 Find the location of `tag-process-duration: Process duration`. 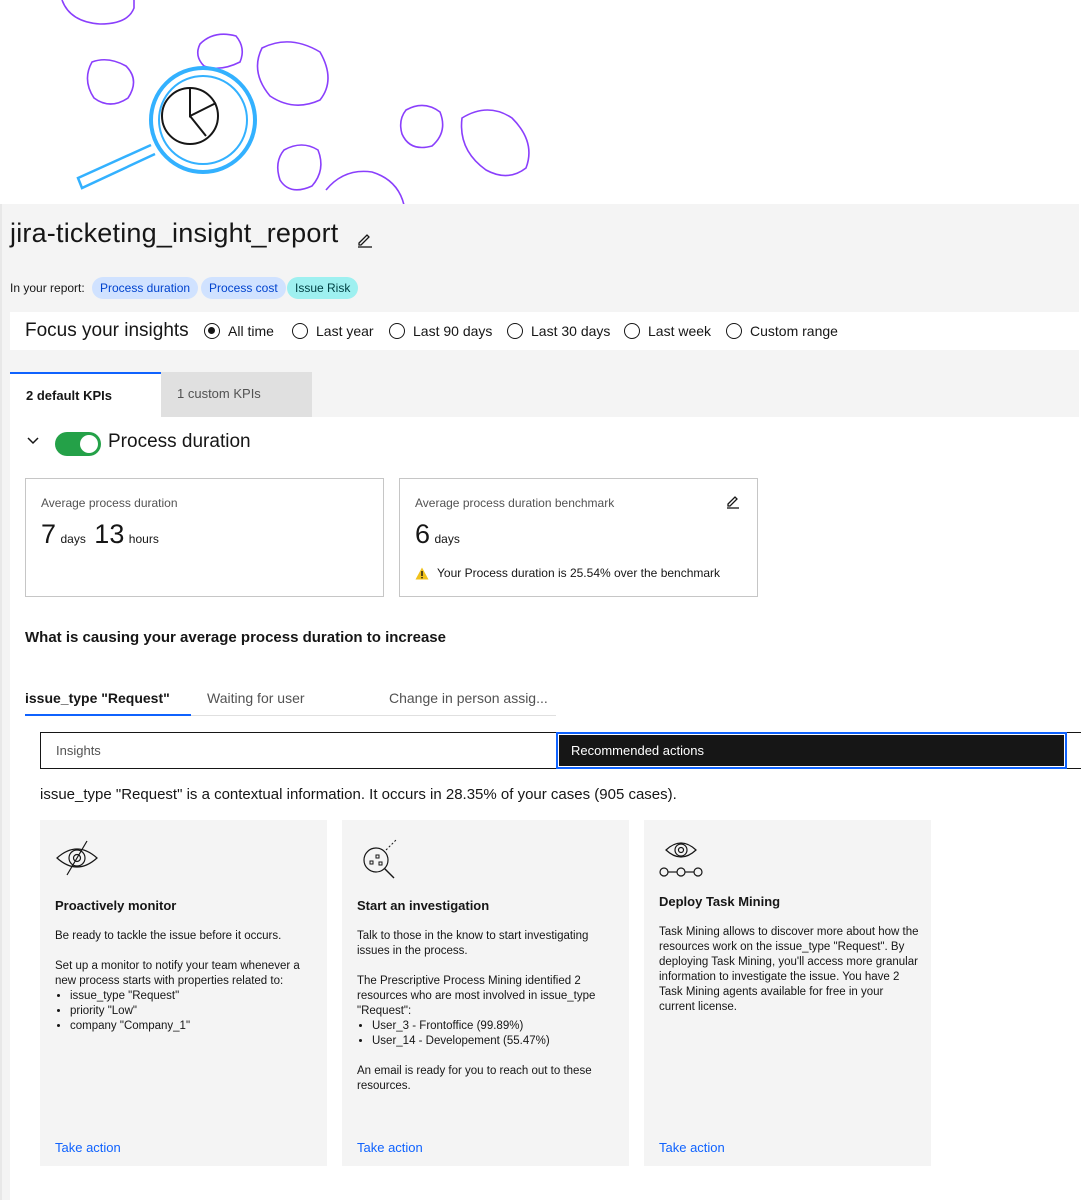

tag-process-duration: Process duration is located at coordinates (145, 288).